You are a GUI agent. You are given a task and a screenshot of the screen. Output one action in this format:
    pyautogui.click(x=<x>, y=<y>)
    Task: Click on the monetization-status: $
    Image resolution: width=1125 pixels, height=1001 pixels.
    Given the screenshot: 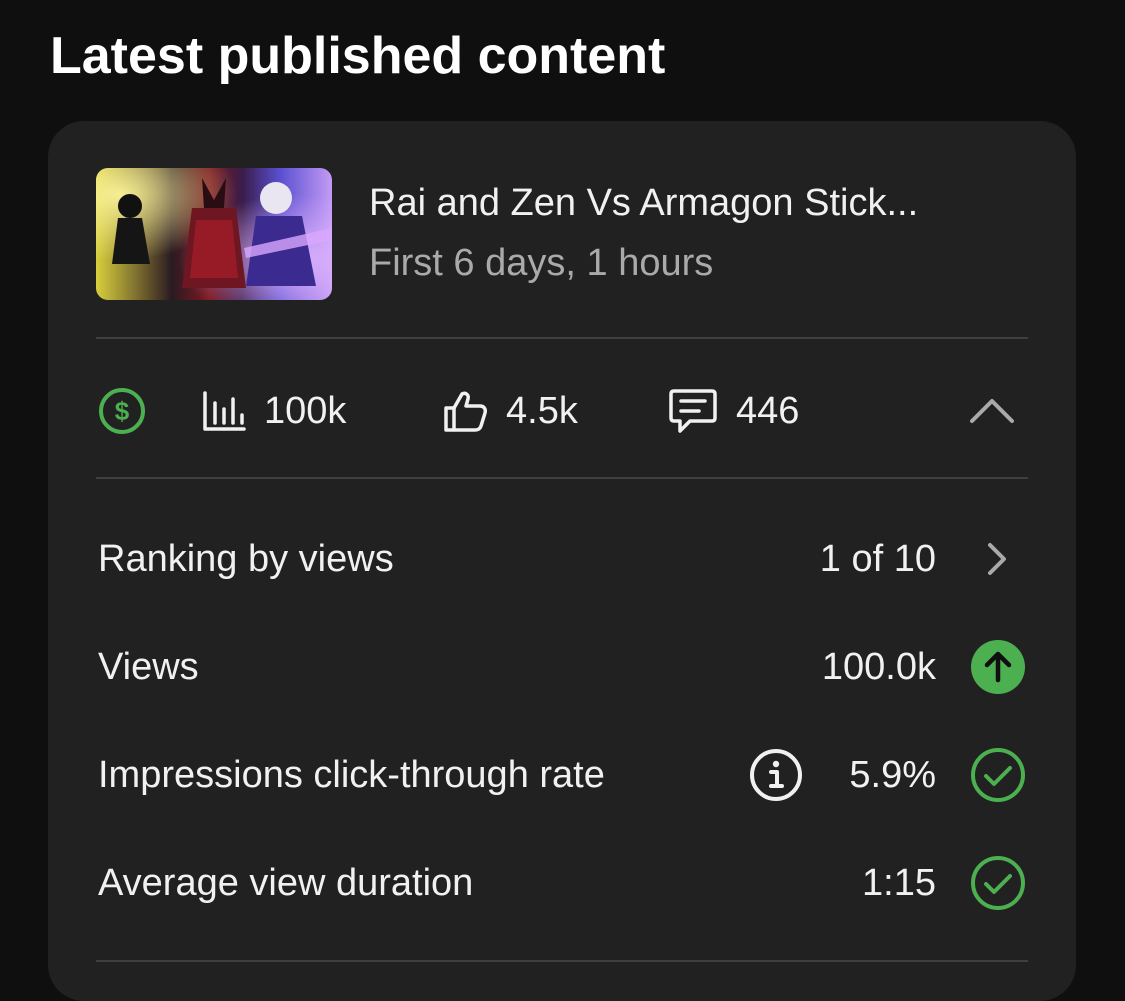 What is the action you would take?
    pyautogui.click(x=122, y=411)
    